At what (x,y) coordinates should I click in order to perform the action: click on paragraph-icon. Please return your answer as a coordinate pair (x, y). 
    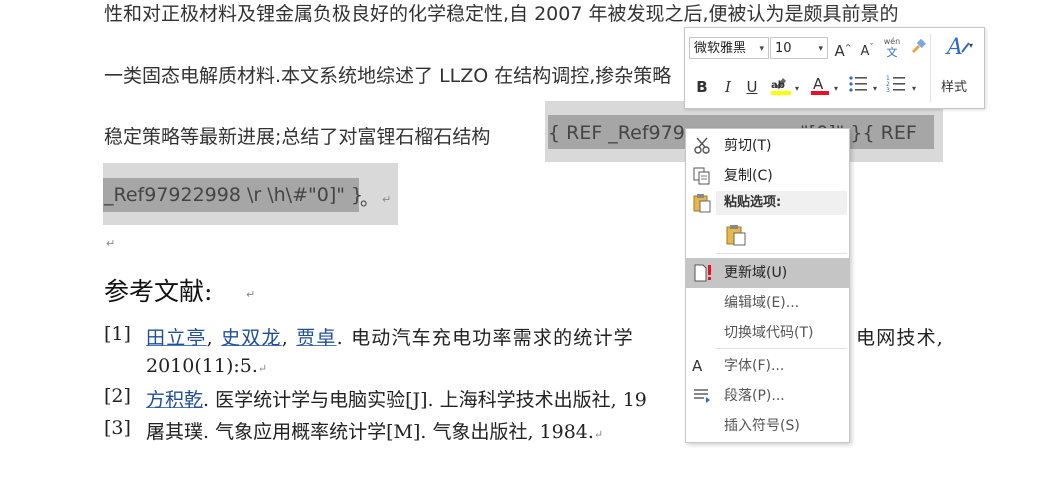
    Looking at the image, I should click on (702, 396).